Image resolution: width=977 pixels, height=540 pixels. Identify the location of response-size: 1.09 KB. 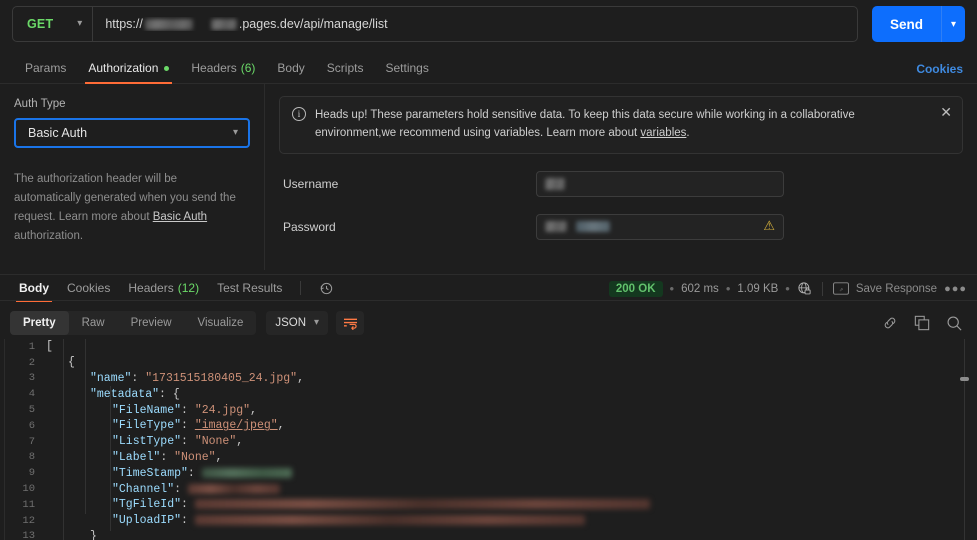
(758, 288).